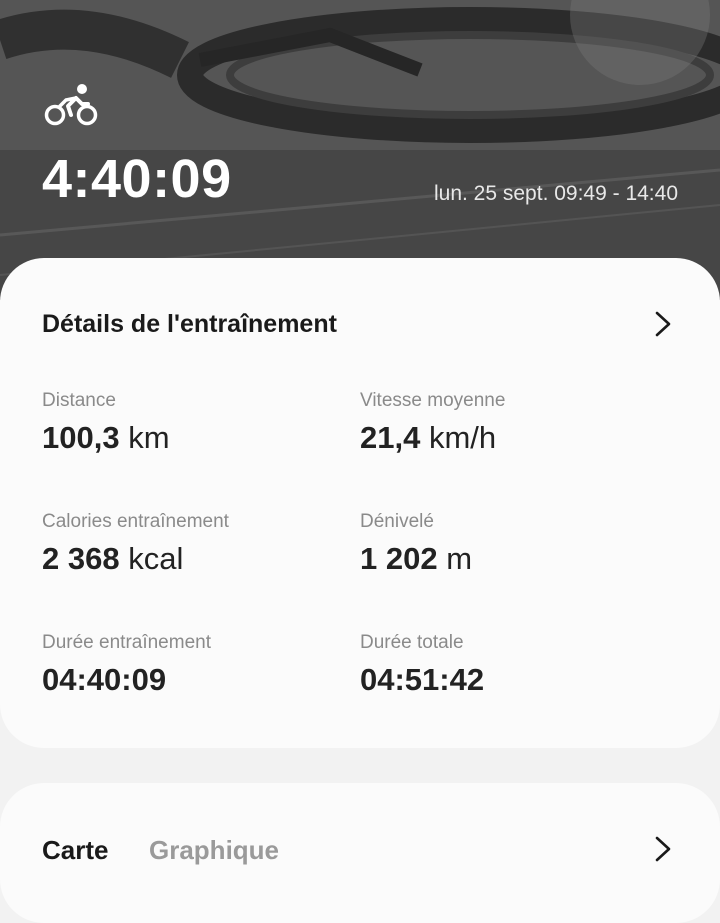 This screenshot has height=923, width=720. I want to click on cycling-icon, so click(71, 105).